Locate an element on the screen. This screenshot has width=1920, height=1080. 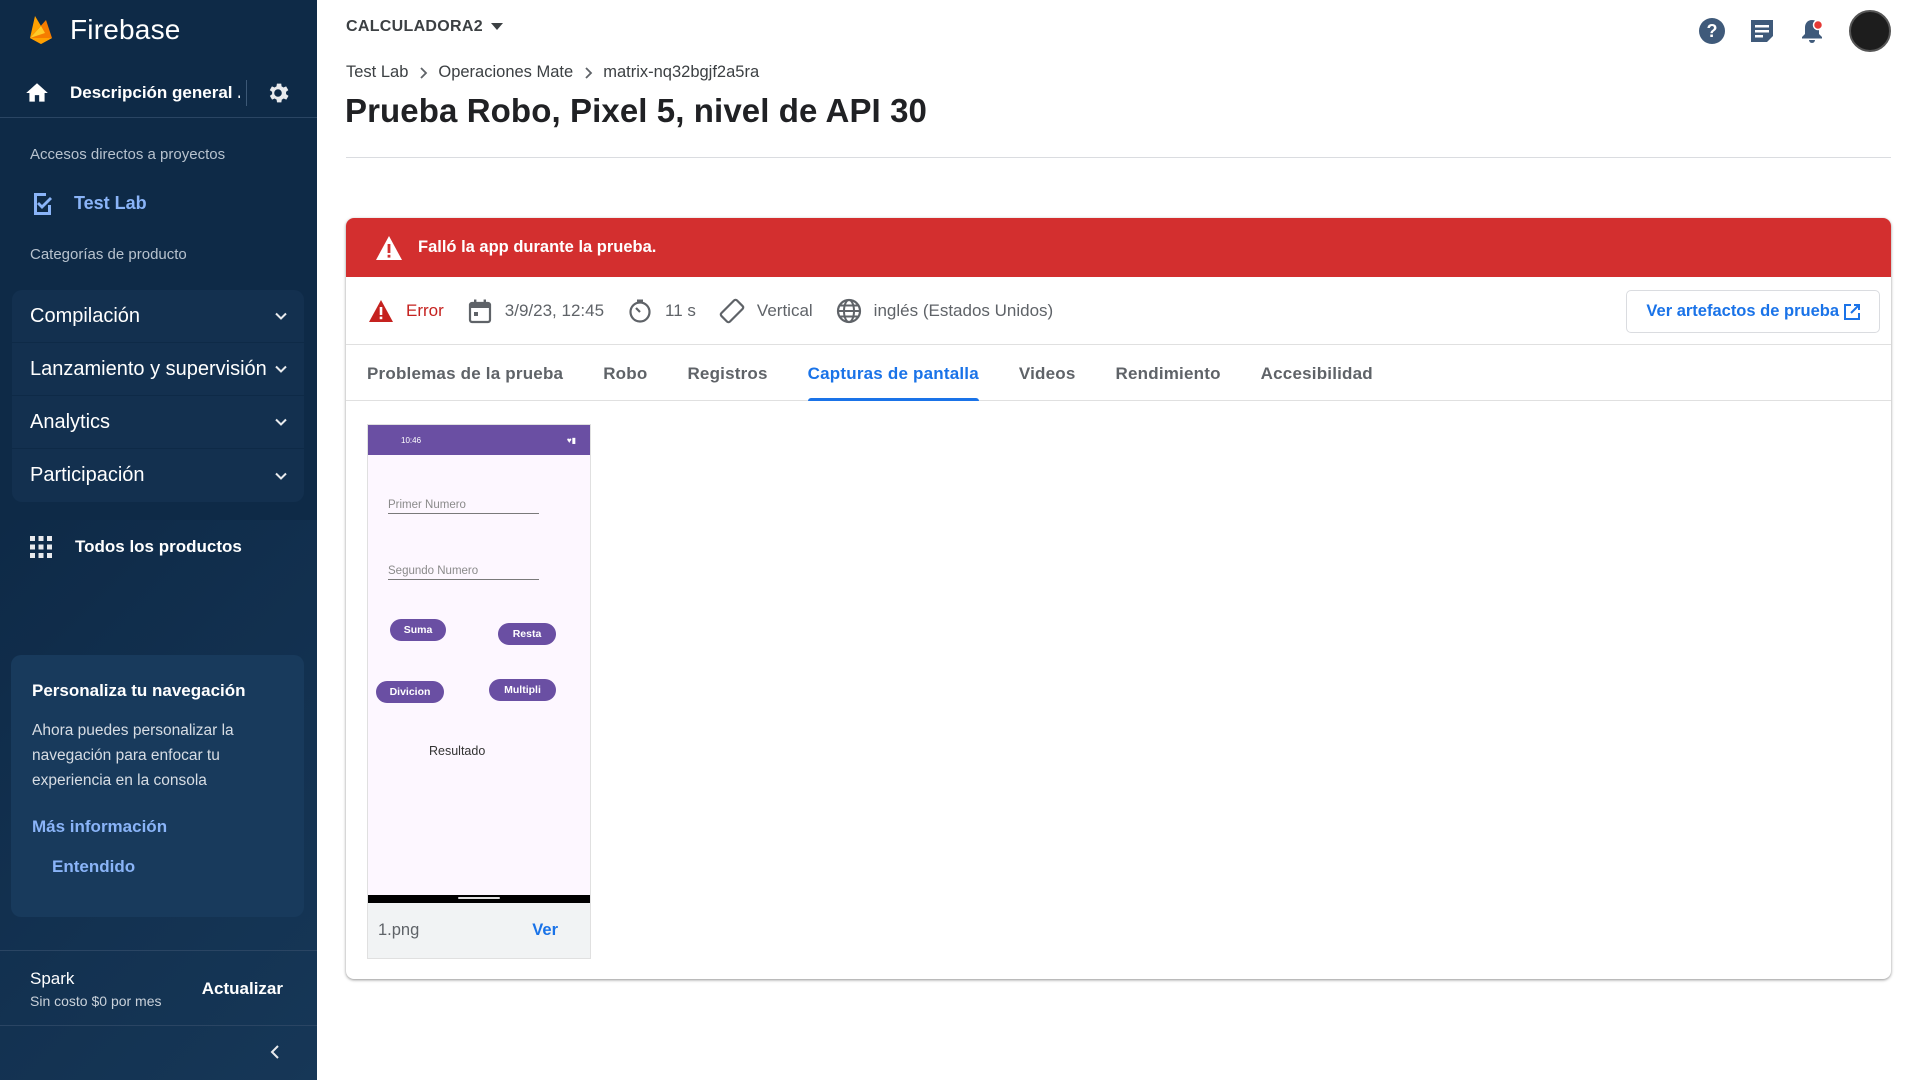
breadcrumb-execution: matrix-nq32bgjf2a5ra is located at coordinates (681, 72).